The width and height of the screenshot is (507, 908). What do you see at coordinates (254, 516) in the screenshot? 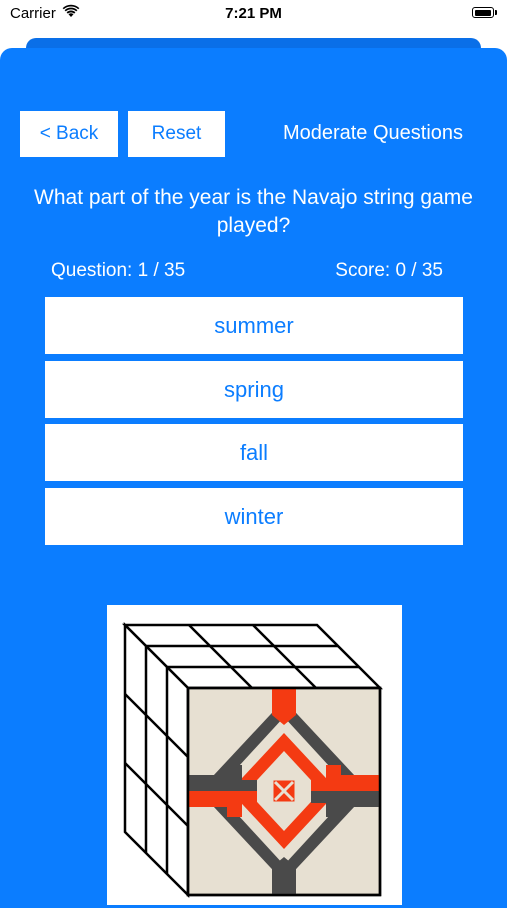
I see `answer-button-winter: winter` at bounding box center [254, 516].